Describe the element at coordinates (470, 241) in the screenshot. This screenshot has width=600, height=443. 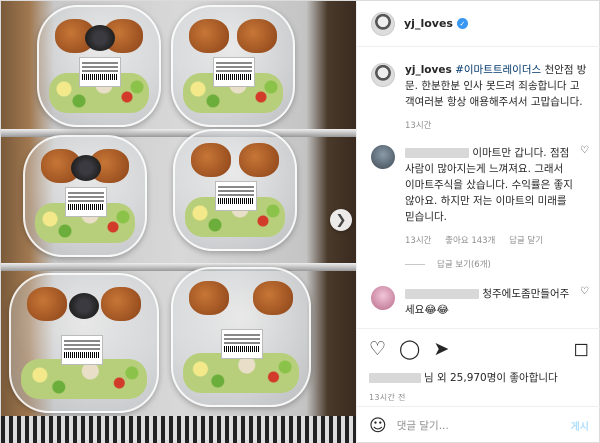
I see `comment-likes: 좋아요 143개` at that location.